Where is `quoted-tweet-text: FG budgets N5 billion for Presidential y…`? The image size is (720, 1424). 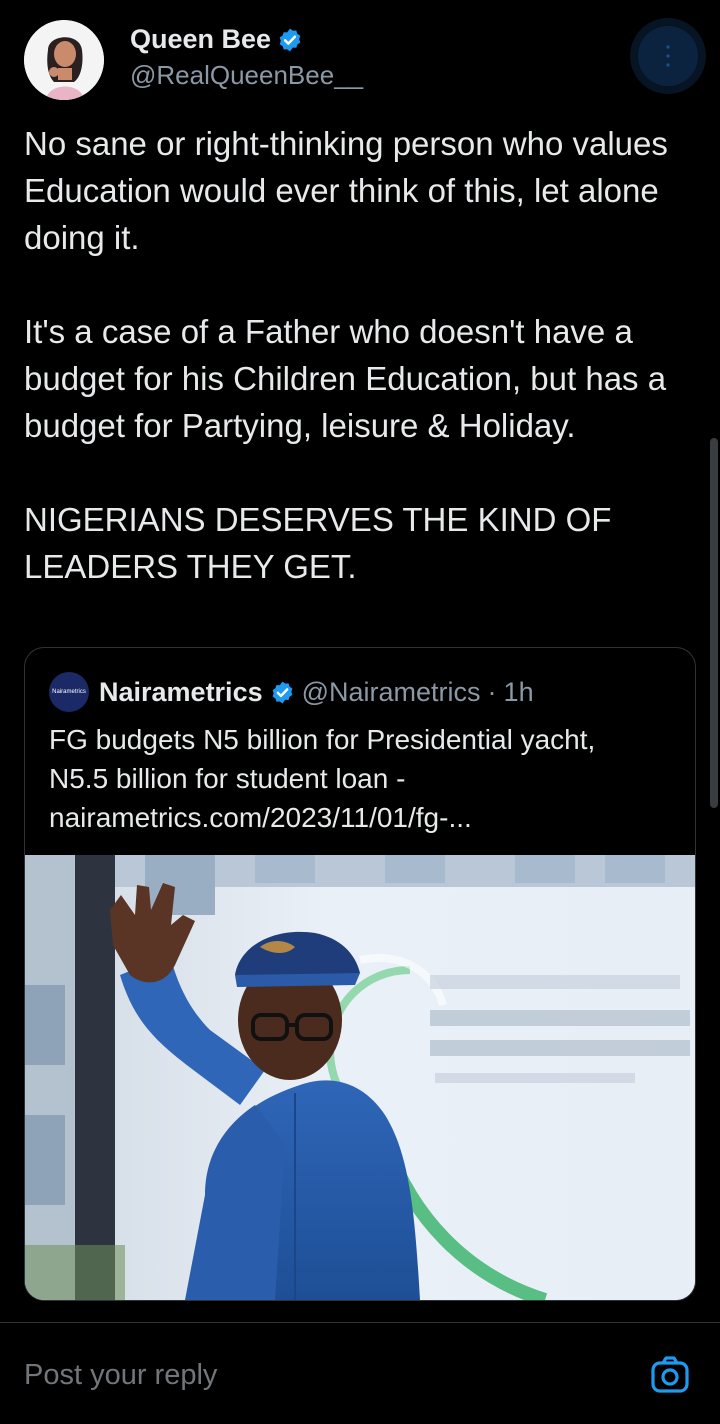 quoted-tweet-text: FG budgets N5 billion for Presidential y… is located at coordinates (364, 778).